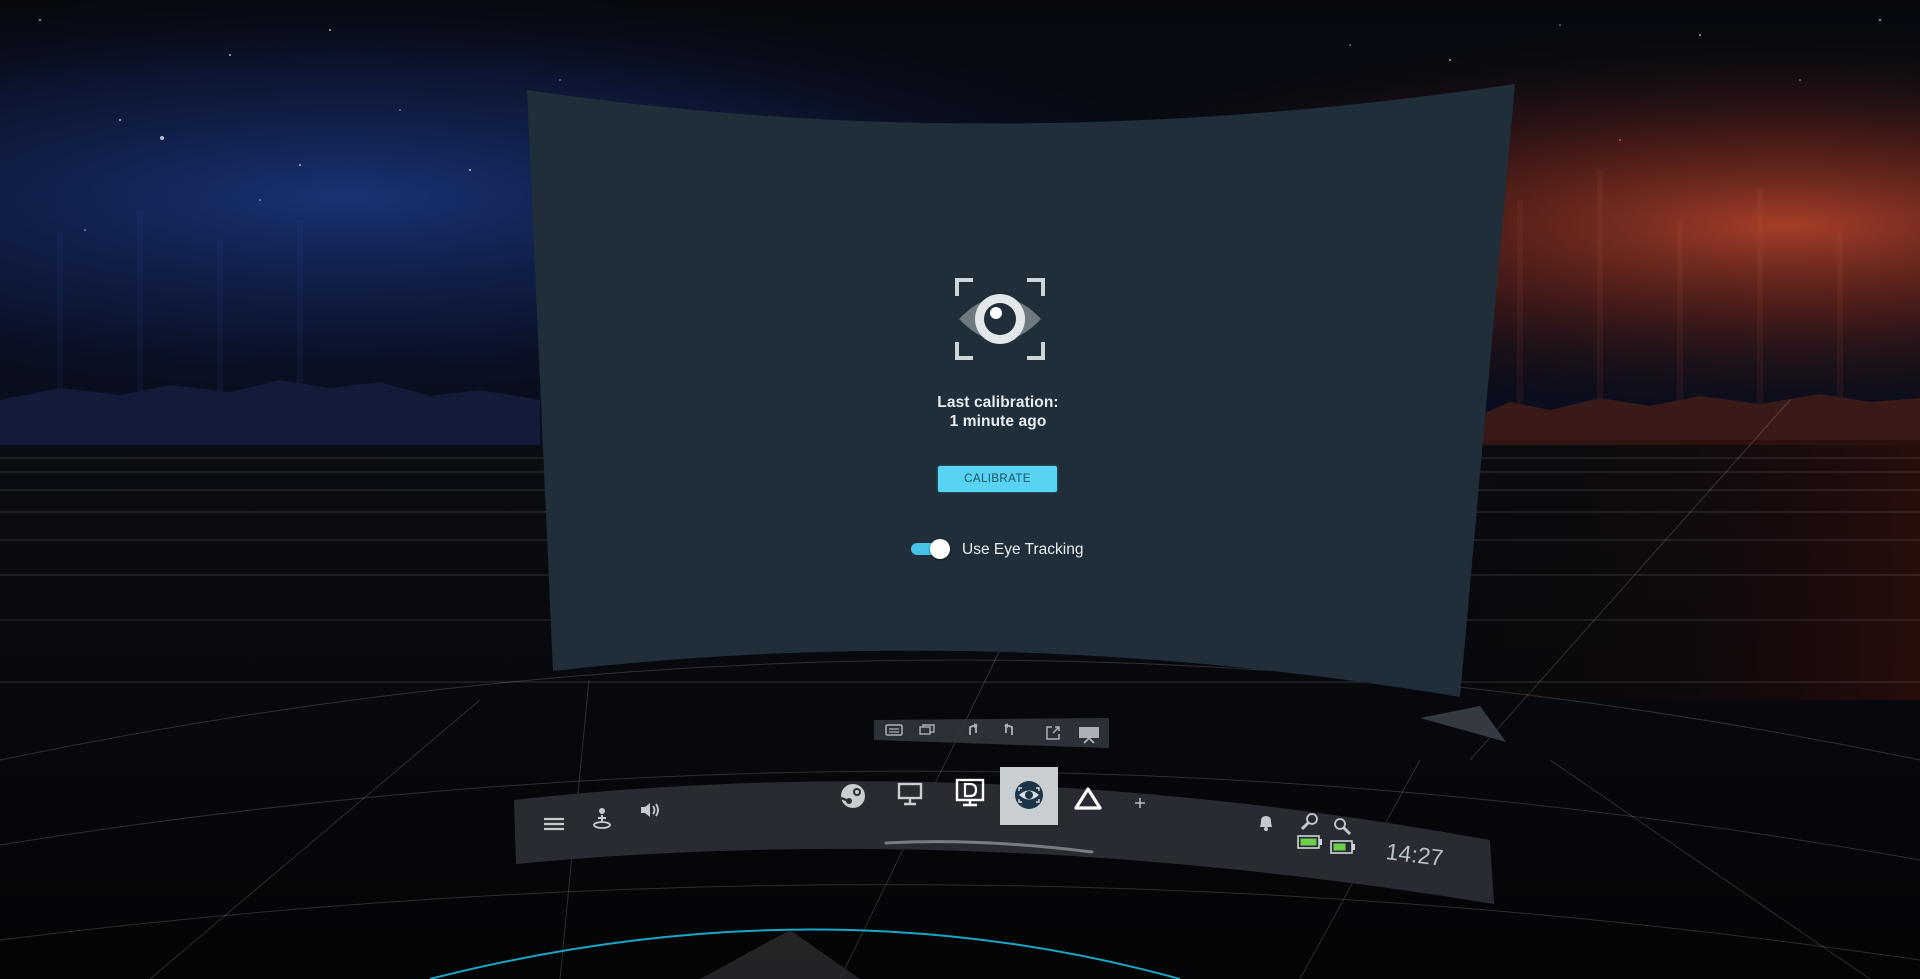 This screenshot has height=979, width=1920. Describe the element at coordinates (1309, 822) in the screenshot. I see `controller-left-icon` at that location.